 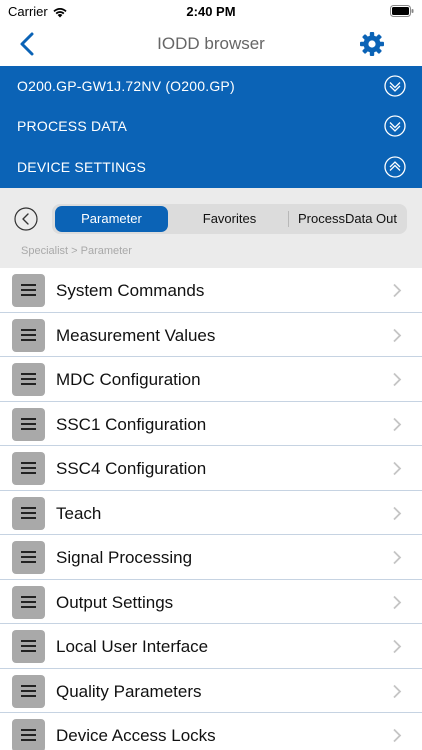 What do you see at coordinates (79, 513) in the screenshot?
I see `list-item-label: Teach` at bounding box center [79, 513].